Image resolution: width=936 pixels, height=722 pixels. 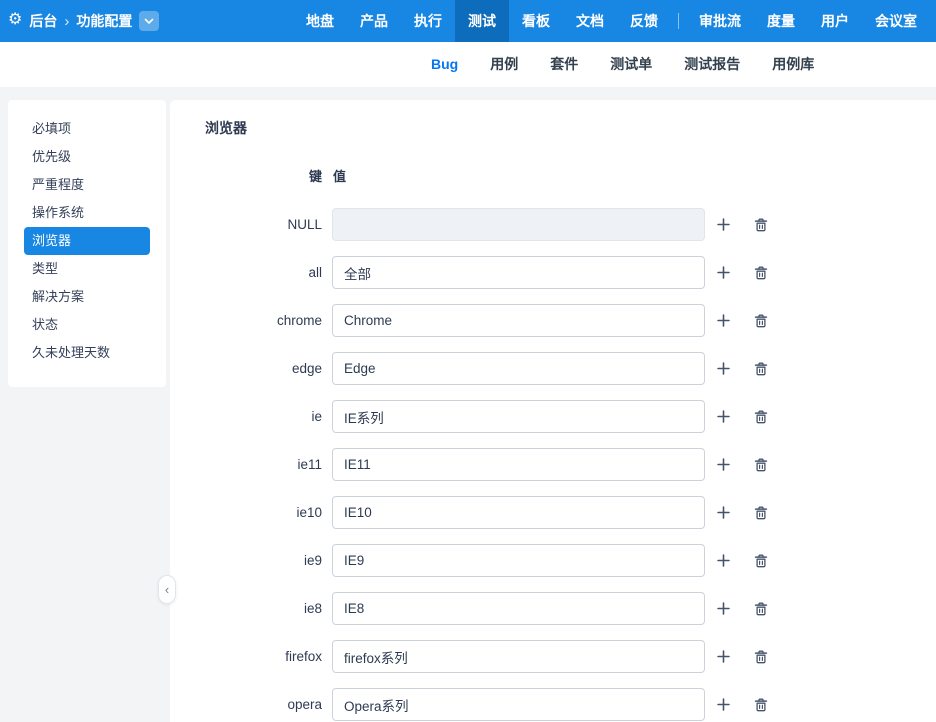 I want to click on table-row: ie11, so click(x=570, y=464).